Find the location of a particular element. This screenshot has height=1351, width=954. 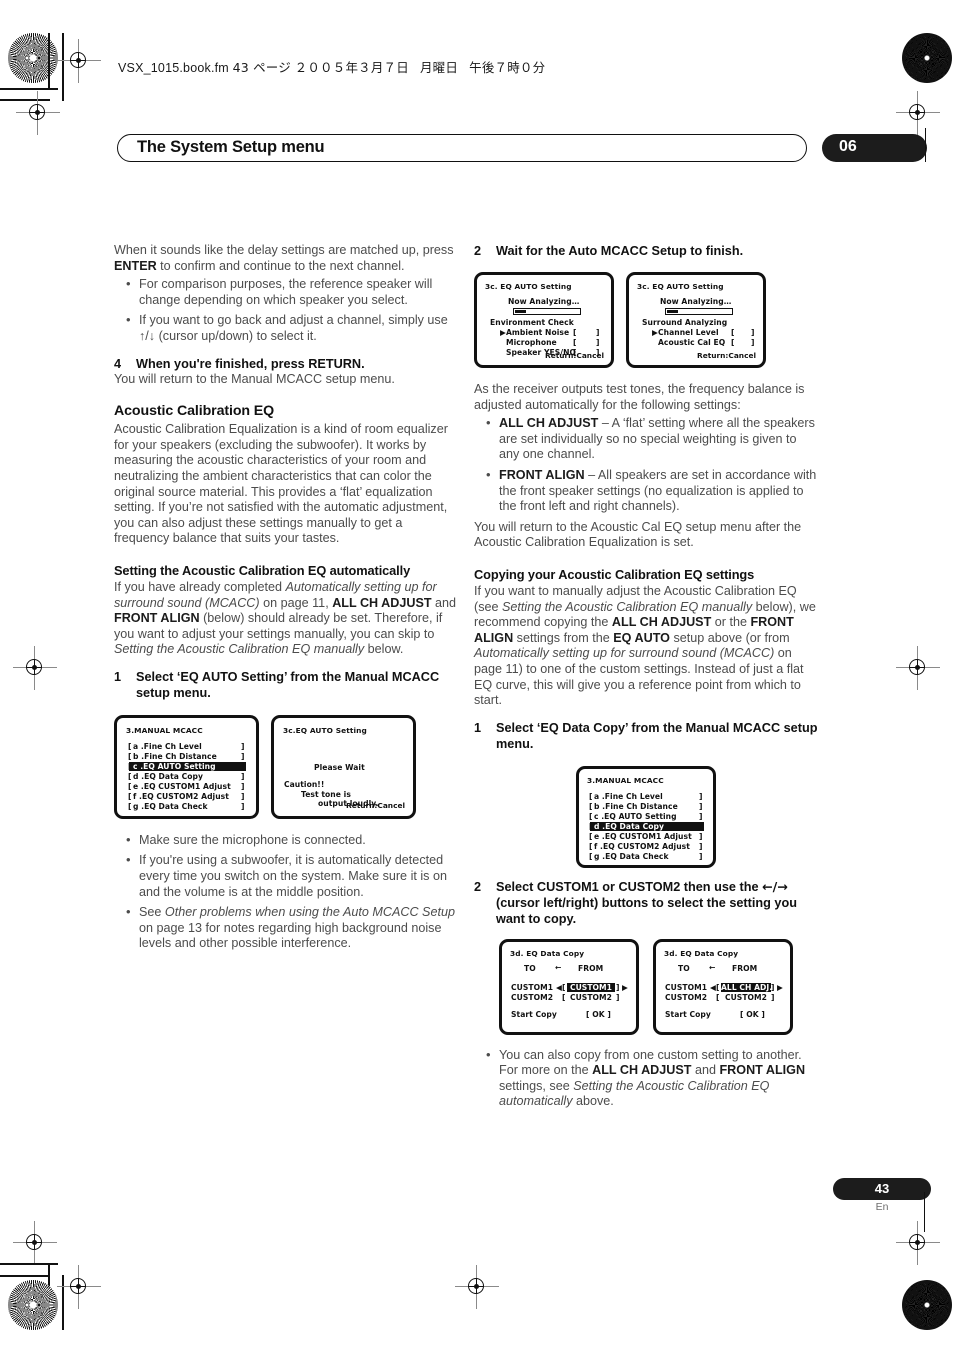

osd-menu-item-selected: c .EQ AUTO Setting is located at coordinates (187, 766).